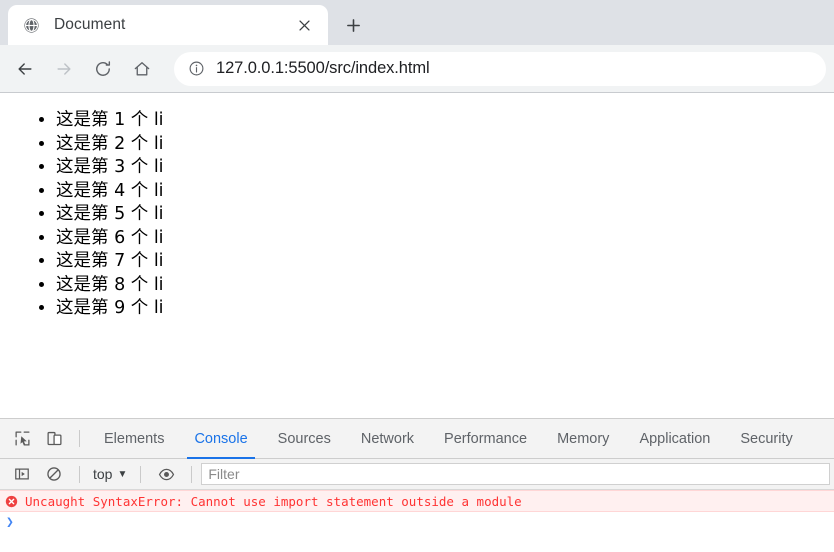  Describe the element at coordinates (445, 215) in the screenshot. I see `list-item: 这是第 5 个 li` at that location.